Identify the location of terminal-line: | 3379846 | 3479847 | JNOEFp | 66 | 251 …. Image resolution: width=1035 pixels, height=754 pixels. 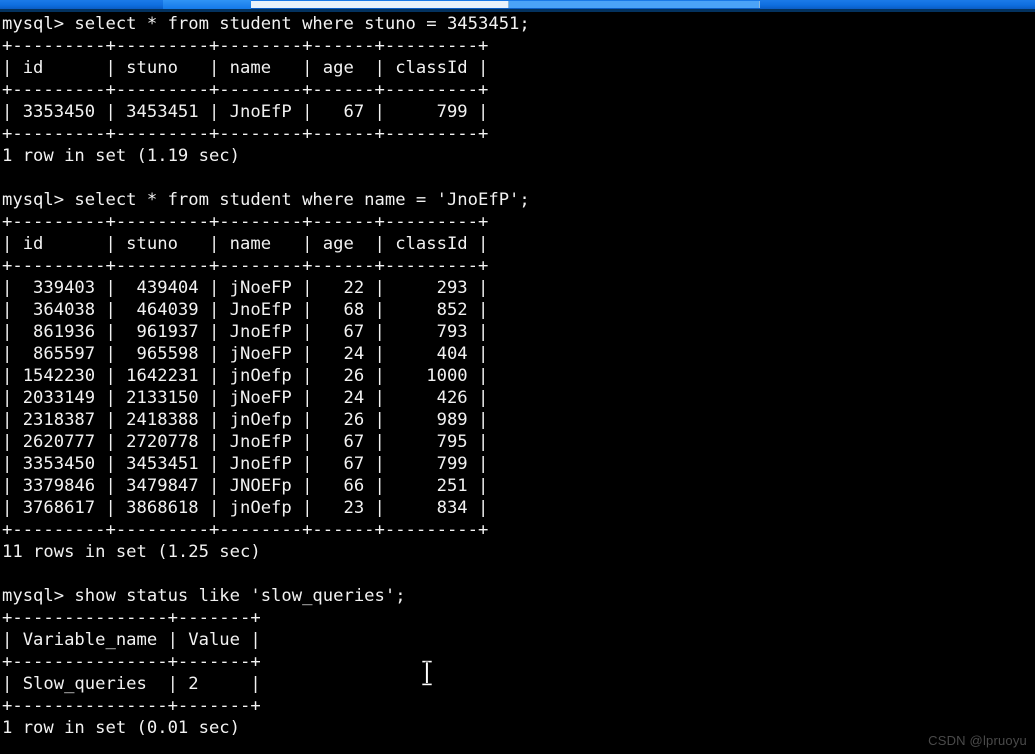
(245, 486).